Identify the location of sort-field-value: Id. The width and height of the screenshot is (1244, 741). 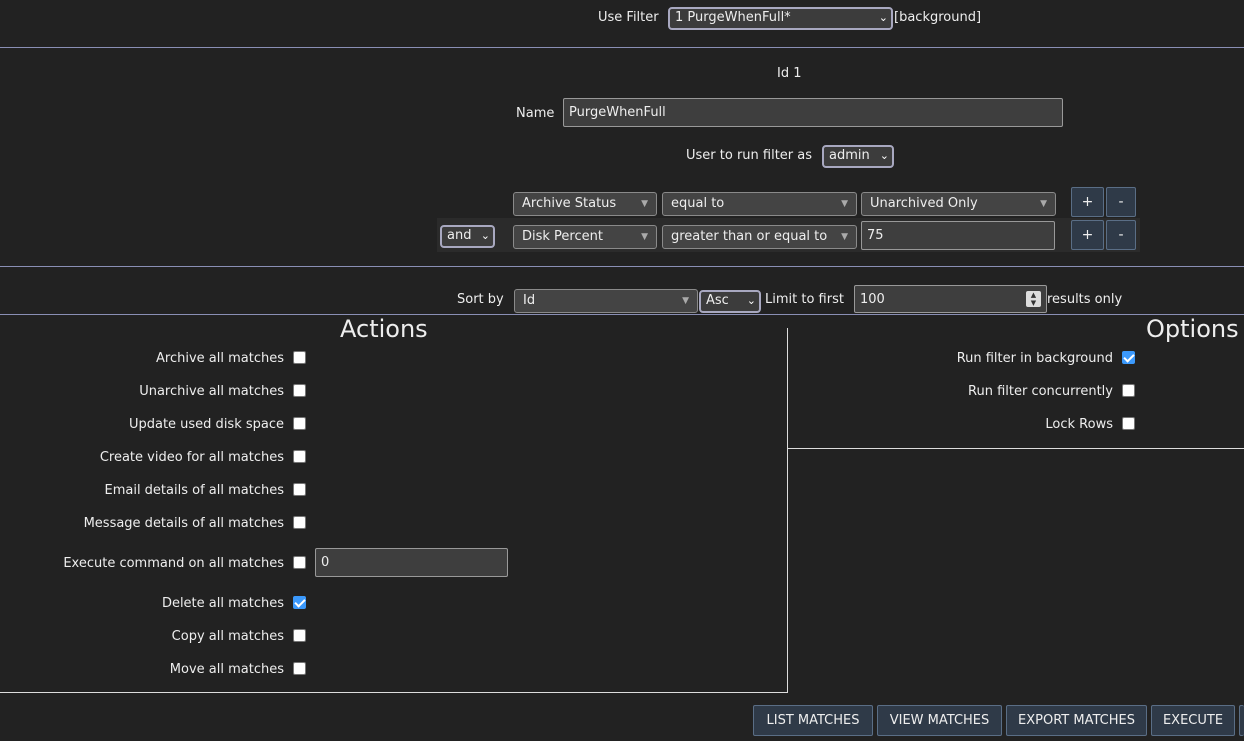
(529, 300).